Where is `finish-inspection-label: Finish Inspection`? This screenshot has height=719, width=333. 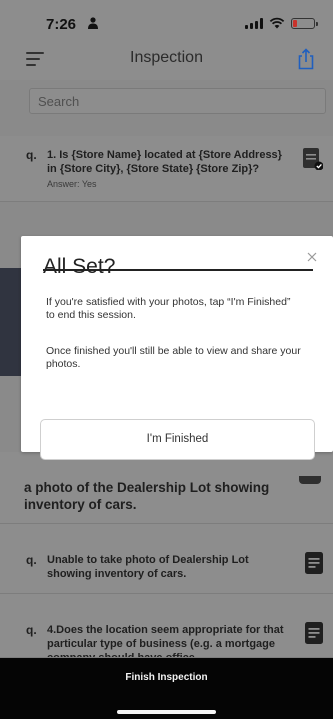
finish-inspection-label: Finish Inspection is located at coordinates (166, 677).